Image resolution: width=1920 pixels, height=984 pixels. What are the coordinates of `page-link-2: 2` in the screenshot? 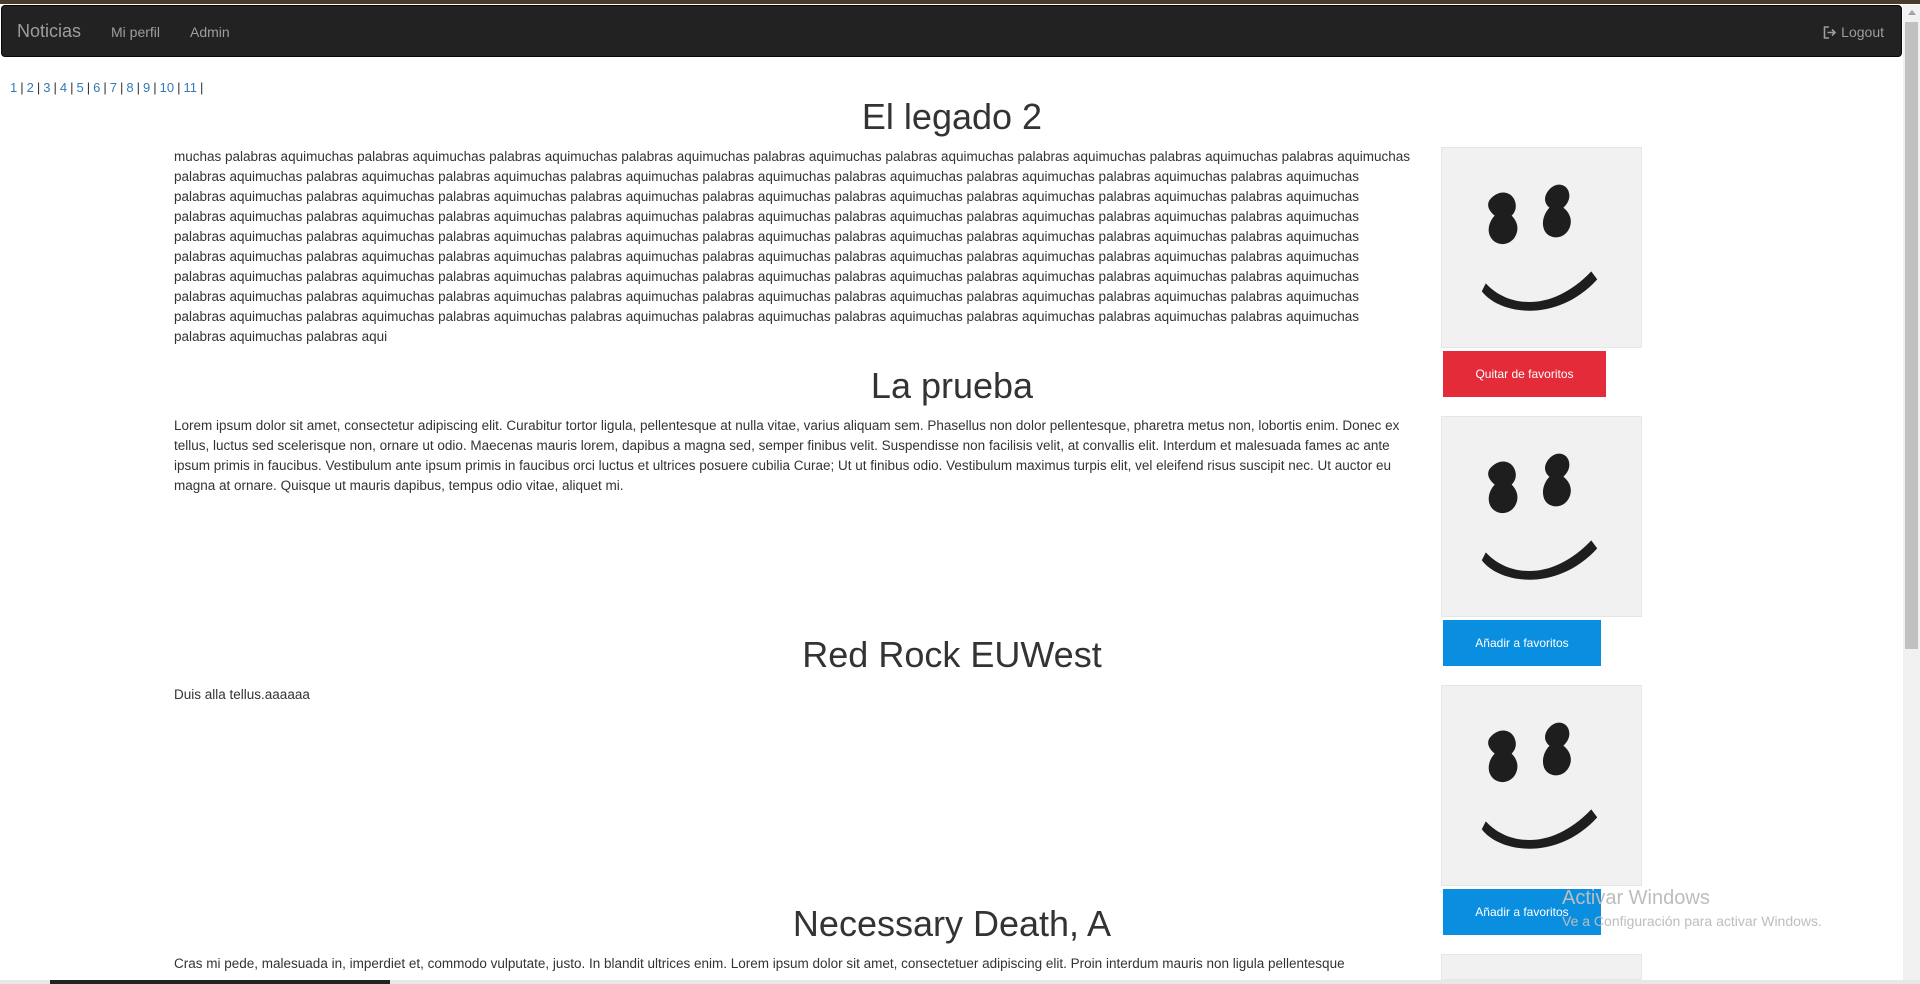 It's located at (30, 87).